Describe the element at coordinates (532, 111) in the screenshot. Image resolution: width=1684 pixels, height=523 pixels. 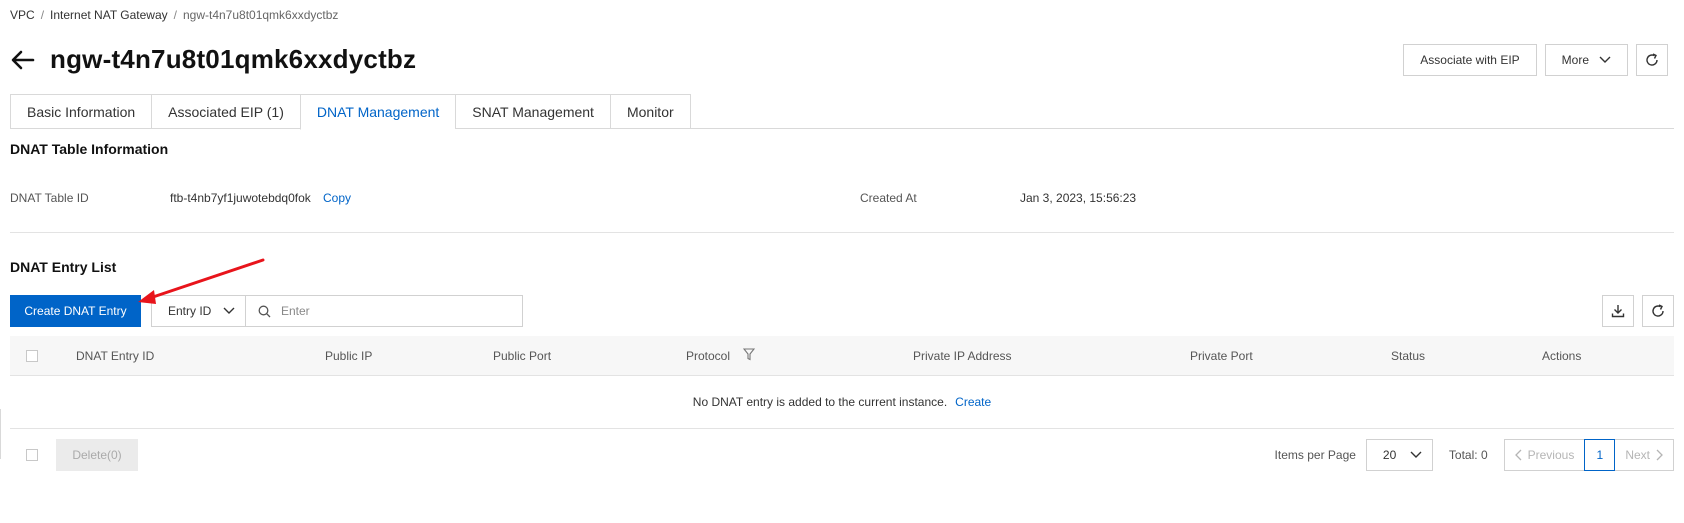
I see `tab-snat-management: SNAT Management` at that location.